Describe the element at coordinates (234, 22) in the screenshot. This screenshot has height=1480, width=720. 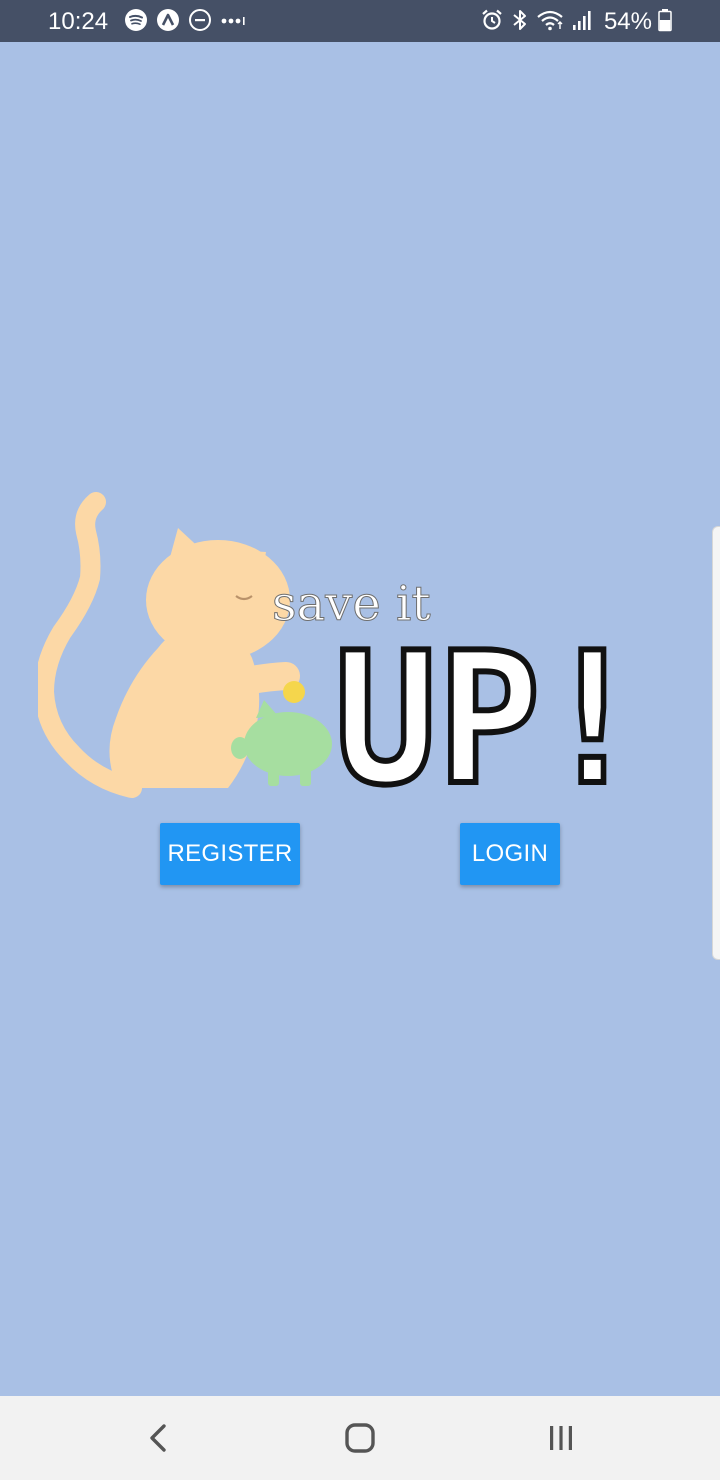
I see `more-dots-icon` at that location.